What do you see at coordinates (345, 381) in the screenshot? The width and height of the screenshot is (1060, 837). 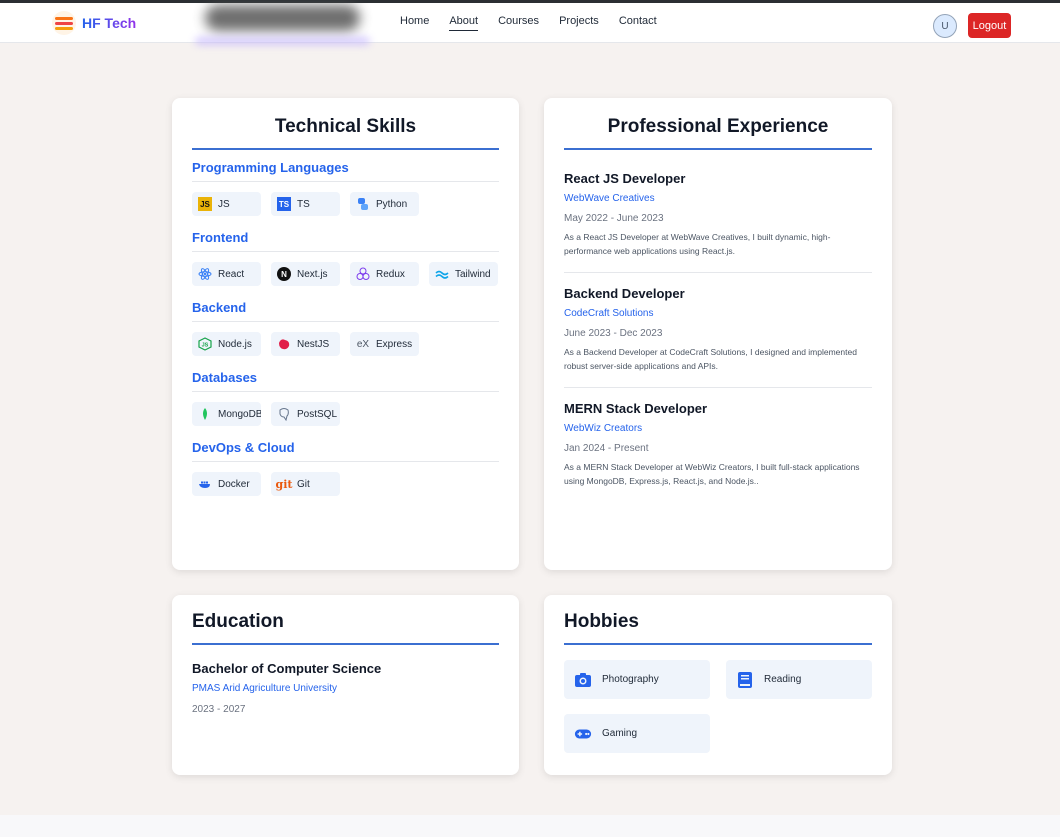 I see `category-databases: Databases` at bounding box center [345, 381].